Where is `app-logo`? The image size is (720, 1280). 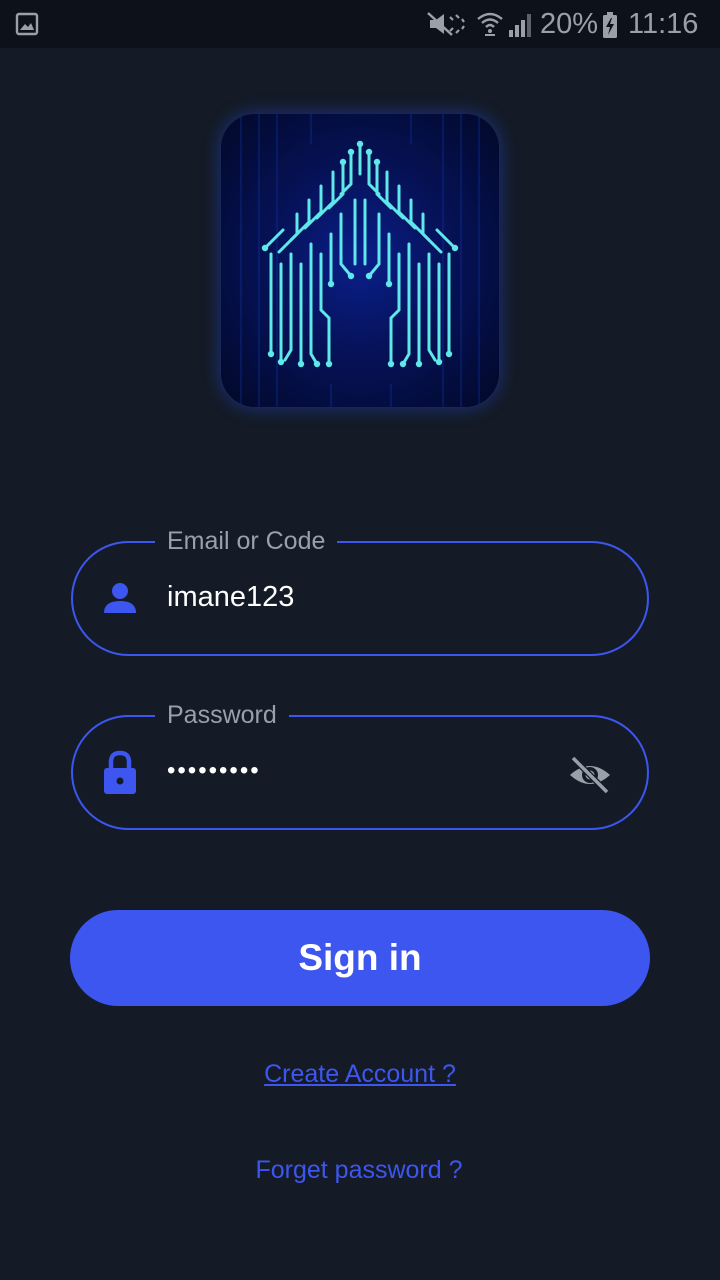 app-logo is located at coordinates (360, 260).